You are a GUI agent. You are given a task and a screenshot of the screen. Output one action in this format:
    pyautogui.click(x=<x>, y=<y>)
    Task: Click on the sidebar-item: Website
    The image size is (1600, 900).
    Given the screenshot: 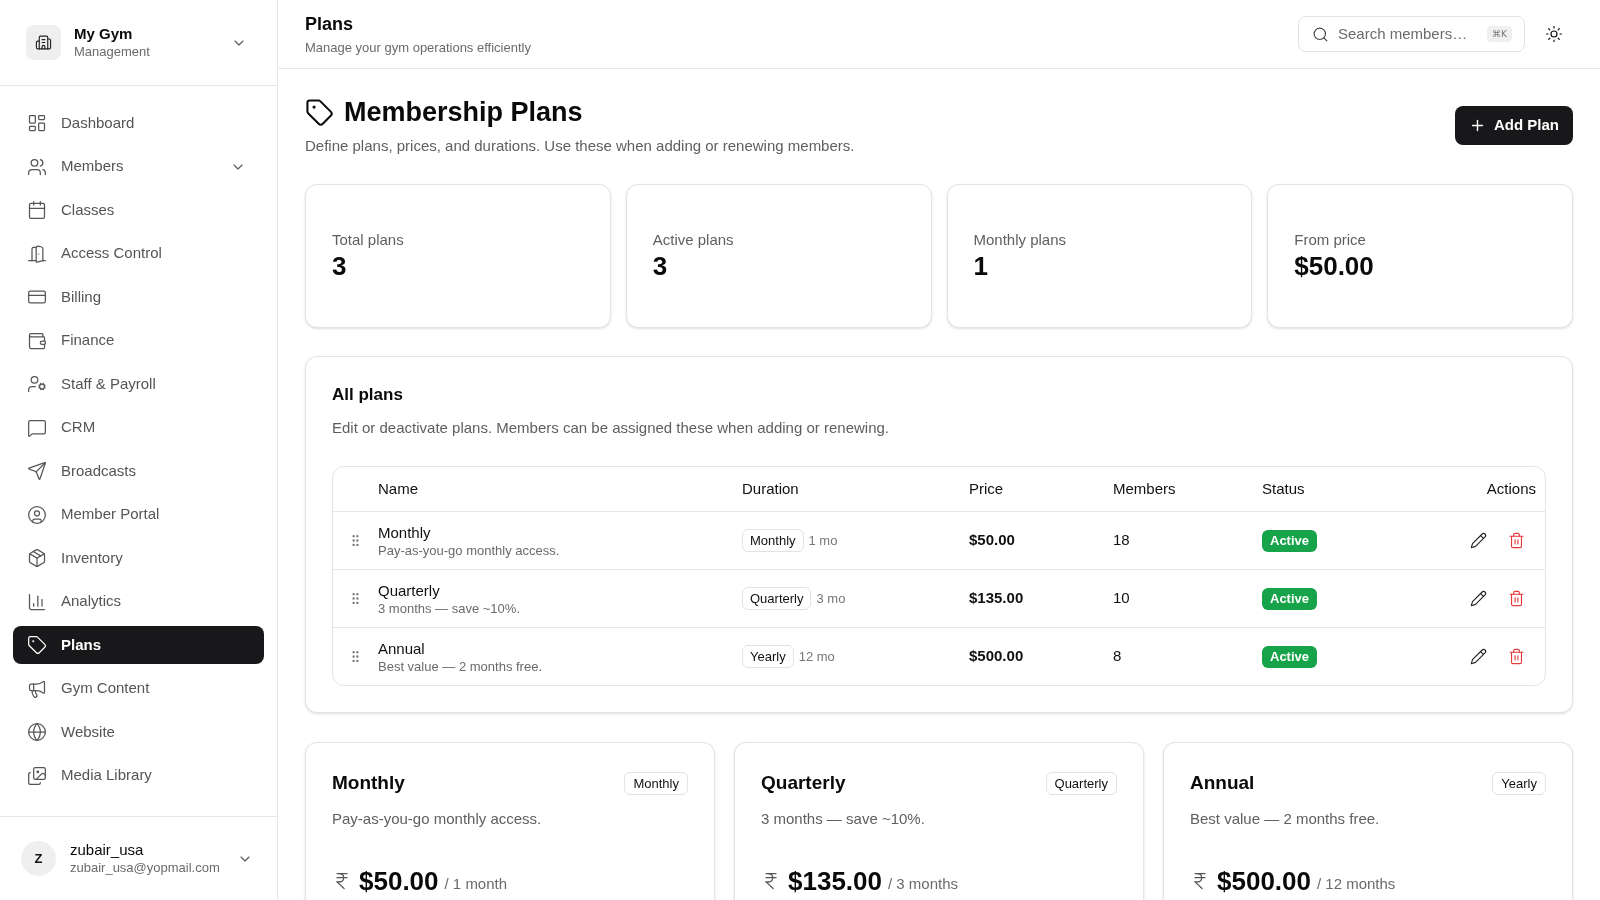 What is the action you would take?
    pyautogui.click(x=138, y=732)
    